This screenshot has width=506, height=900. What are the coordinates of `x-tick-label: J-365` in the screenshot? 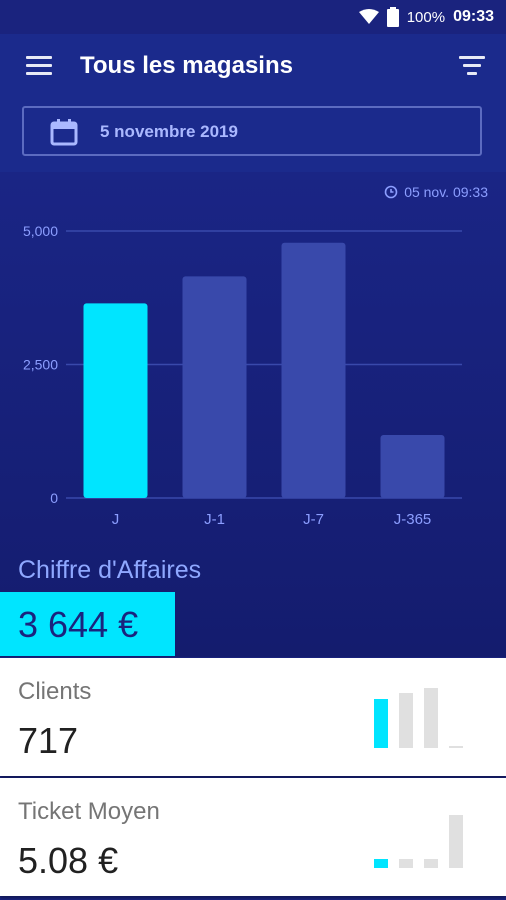 It's located at (413, 519).